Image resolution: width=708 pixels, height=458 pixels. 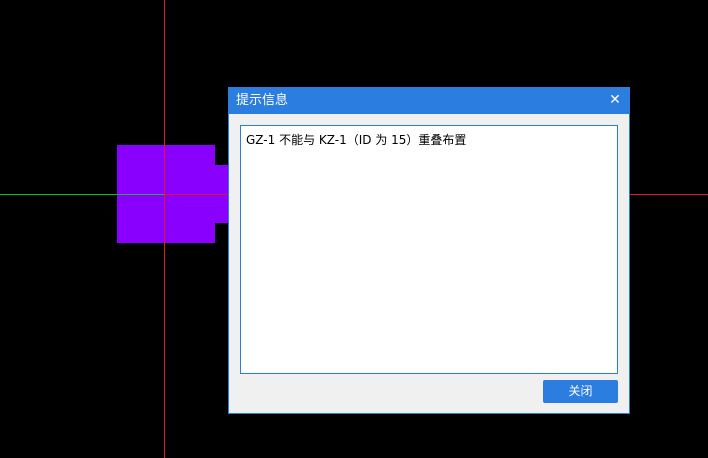 What do you see at coordinates (580, 391) in the screenshot?
I see `close-button: 关闭` at bounding box center [580, 391].